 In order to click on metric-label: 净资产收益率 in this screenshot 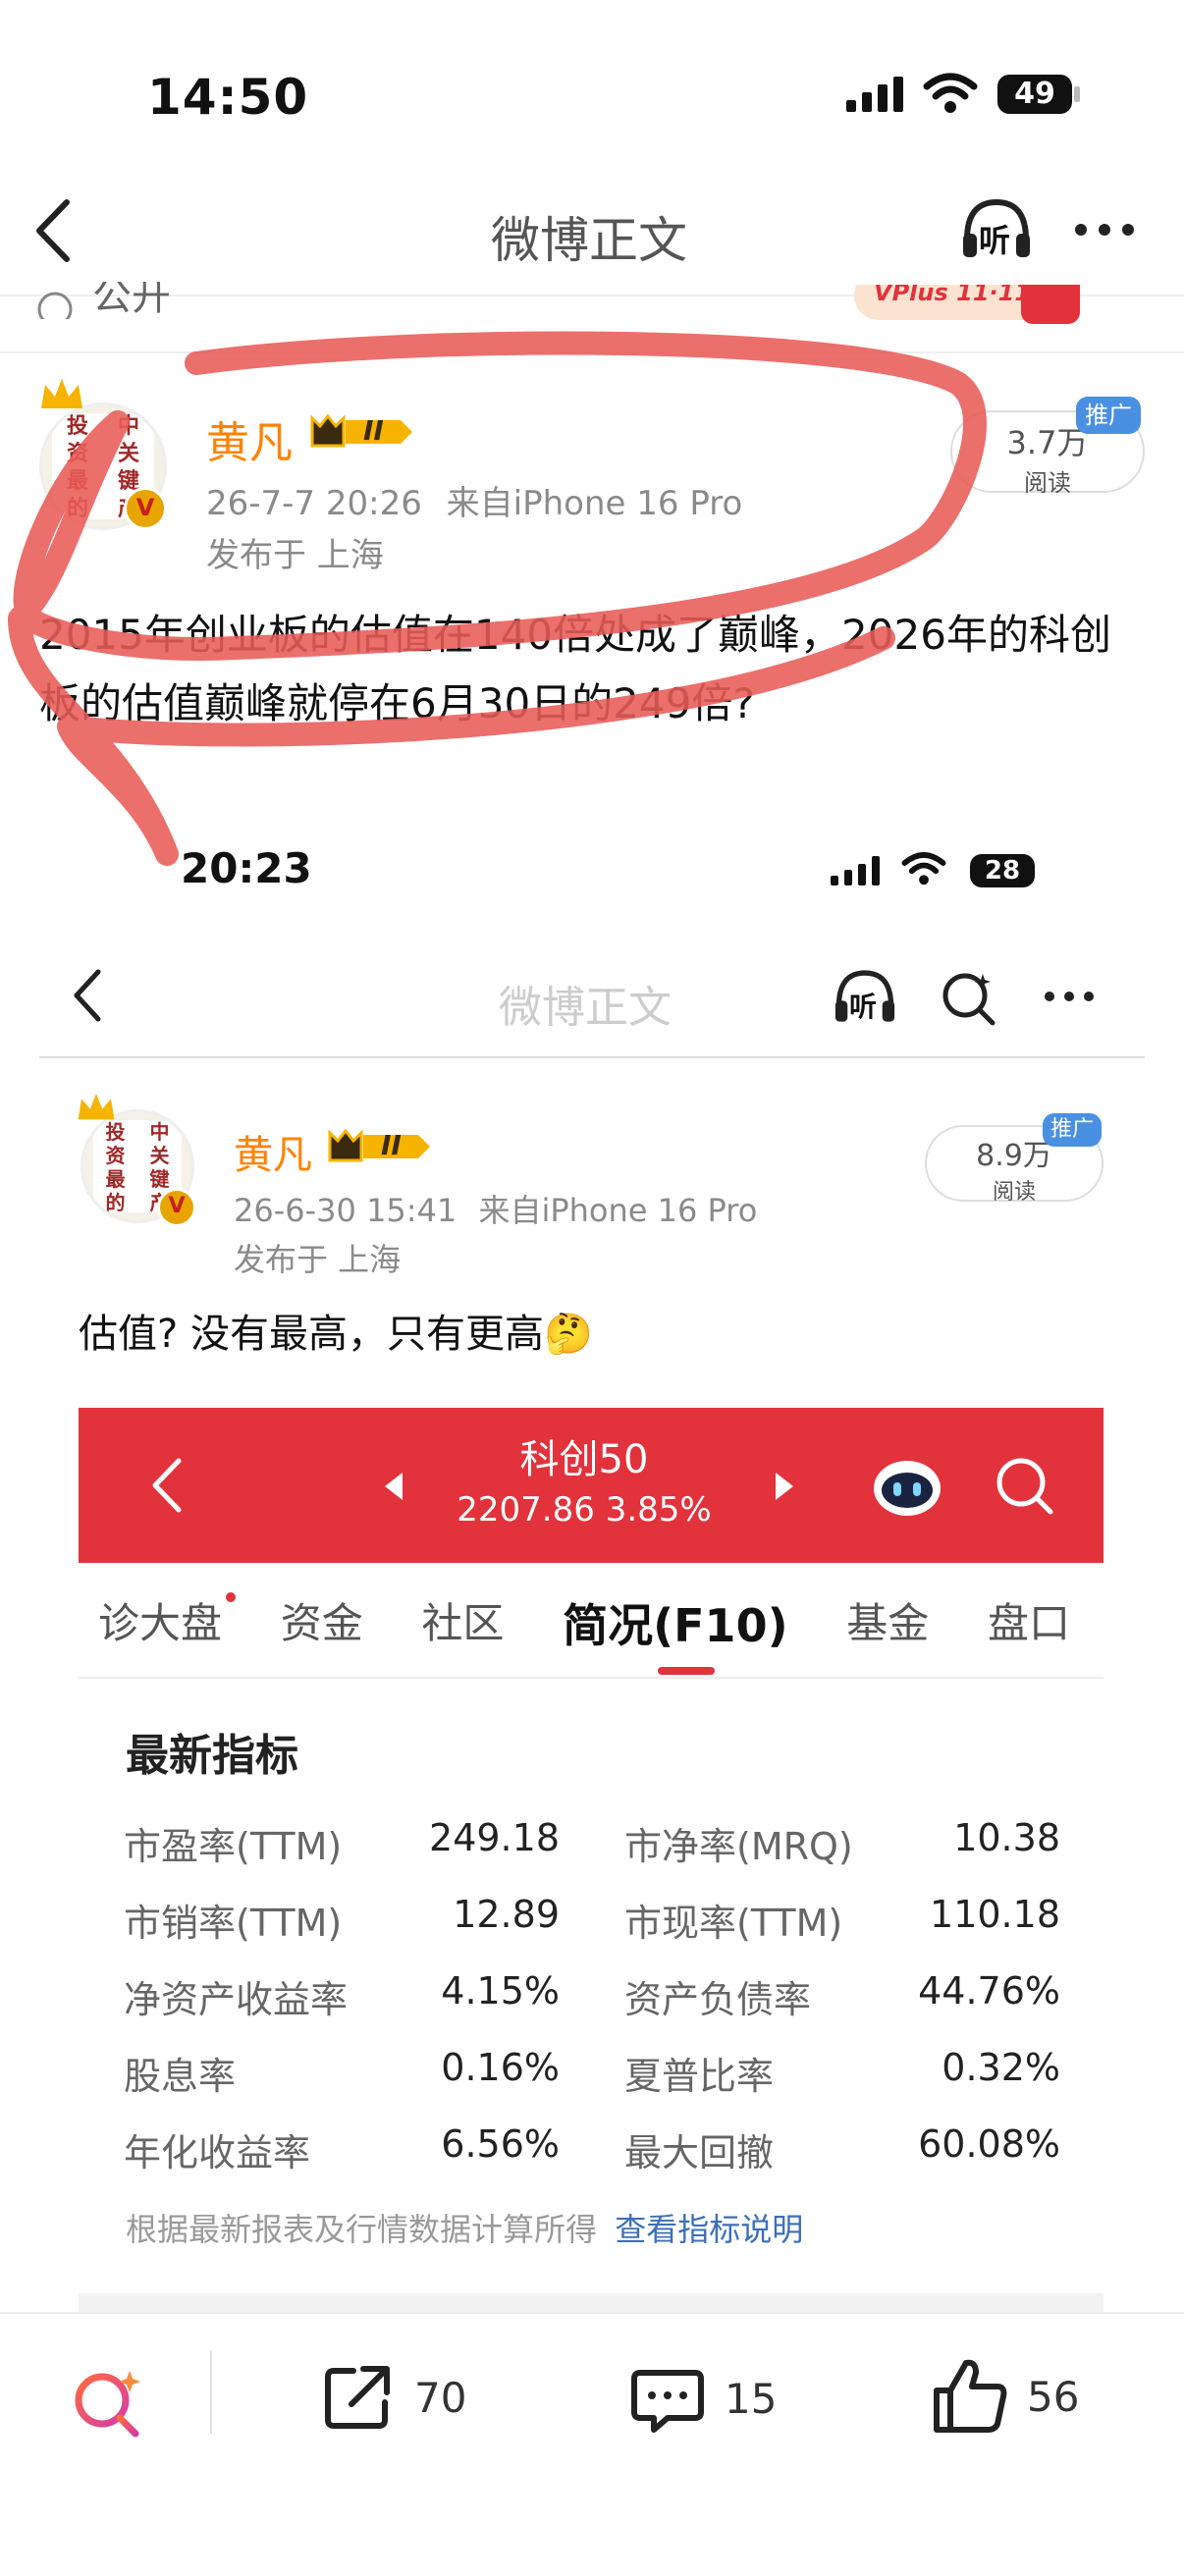, I will do `click(236, 1999)`.